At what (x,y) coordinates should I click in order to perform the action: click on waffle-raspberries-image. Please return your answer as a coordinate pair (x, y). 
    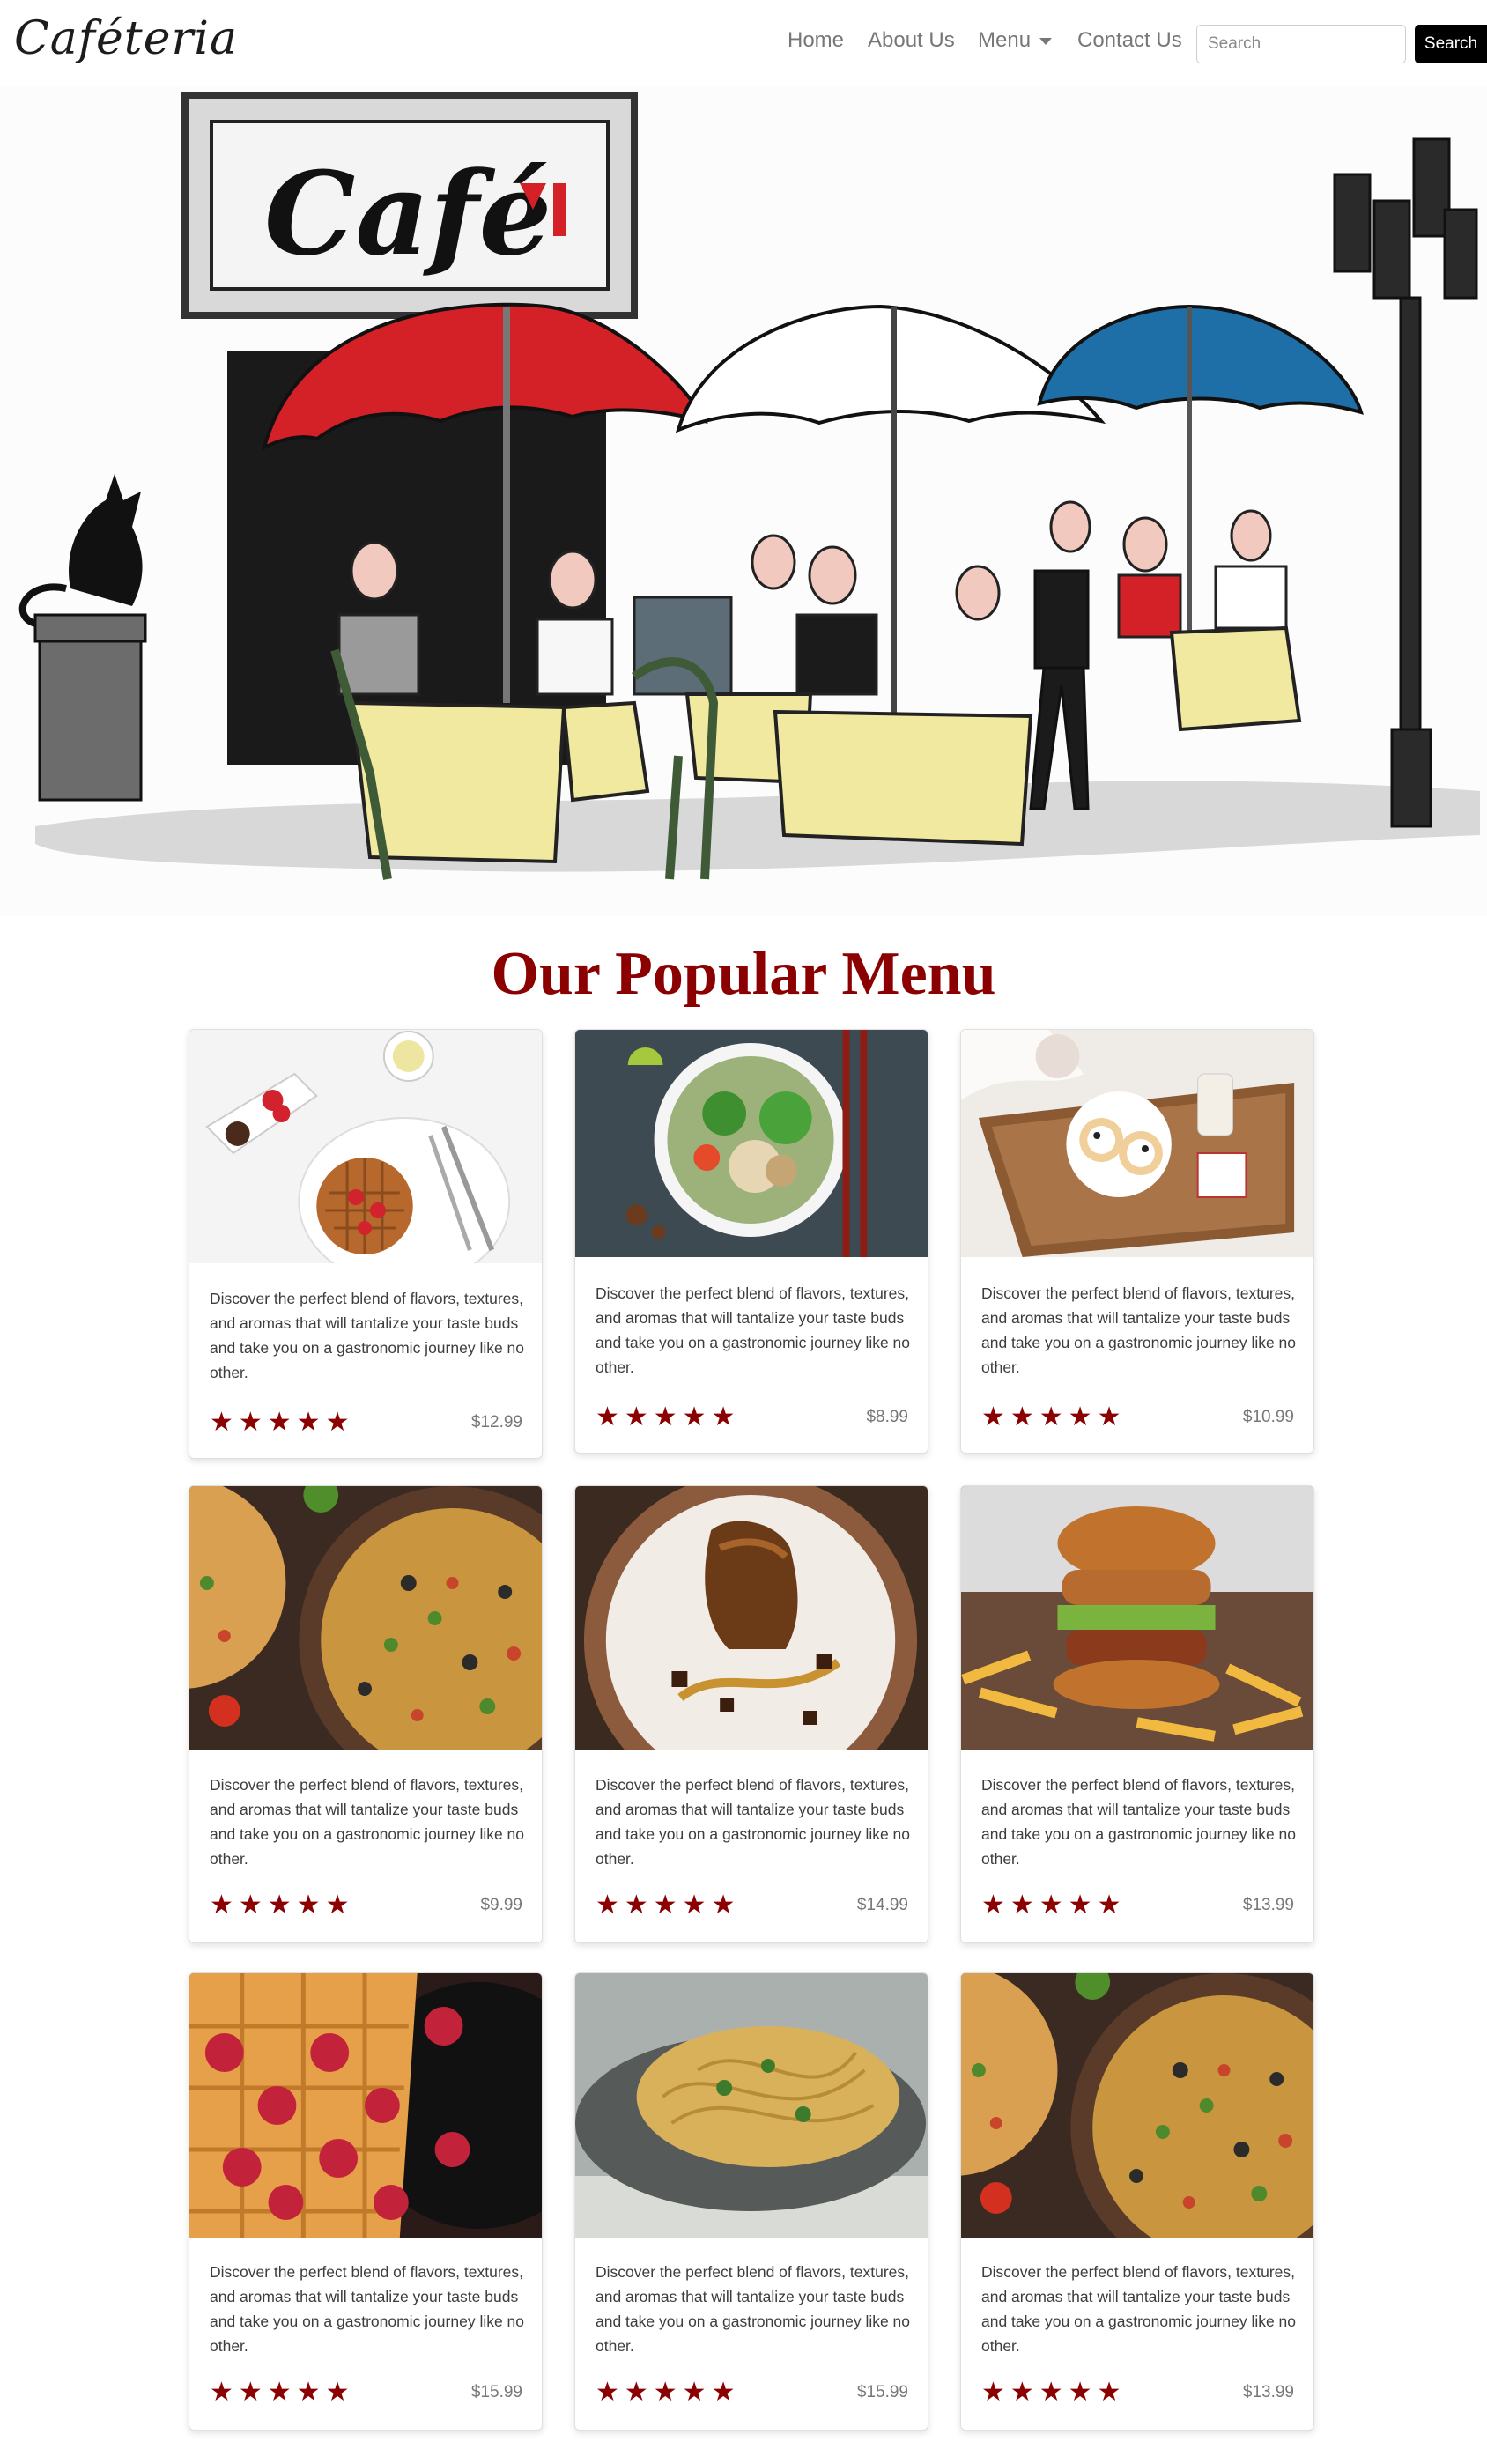
    Looking at the image, I should click on (365, 2105).